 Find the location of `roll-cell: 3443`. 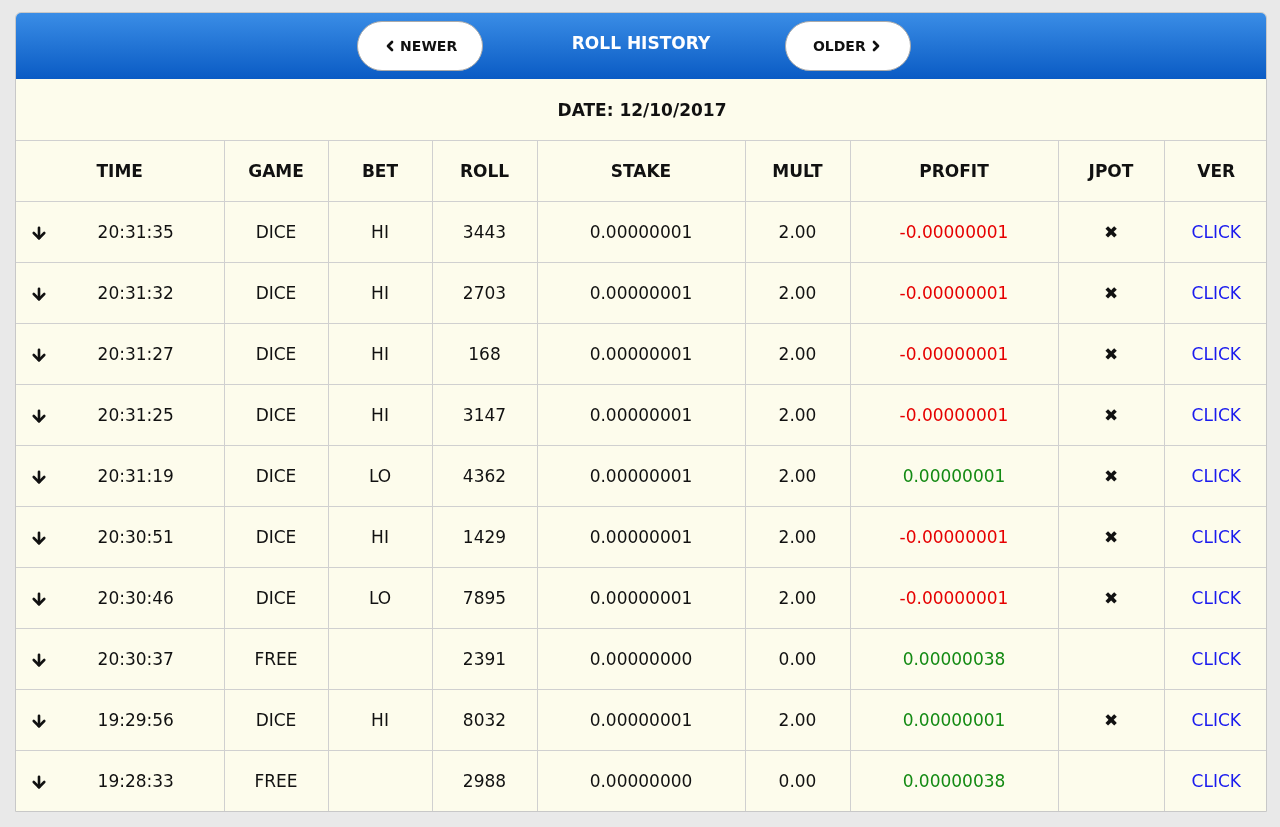

roll-cell: 3443 is located at coordinates (484, 232).